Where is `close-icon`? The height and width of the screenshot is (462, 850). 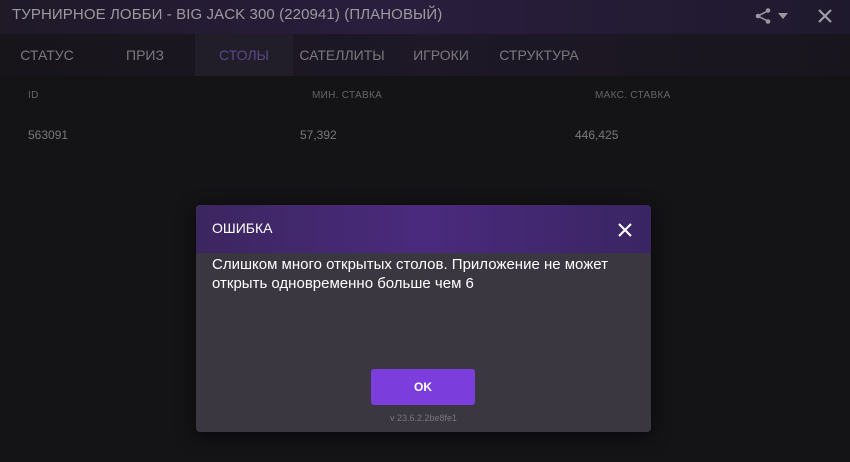
close-icon is located at coordinates (625, 230).